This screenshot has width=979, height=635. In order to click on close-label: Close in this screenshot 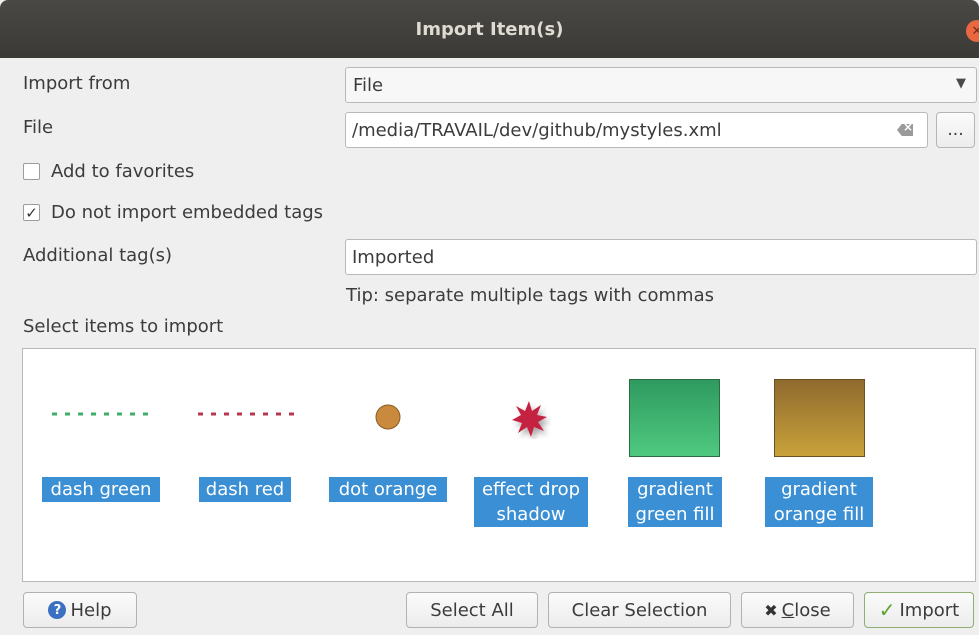, I will do `click(806, 610)`.